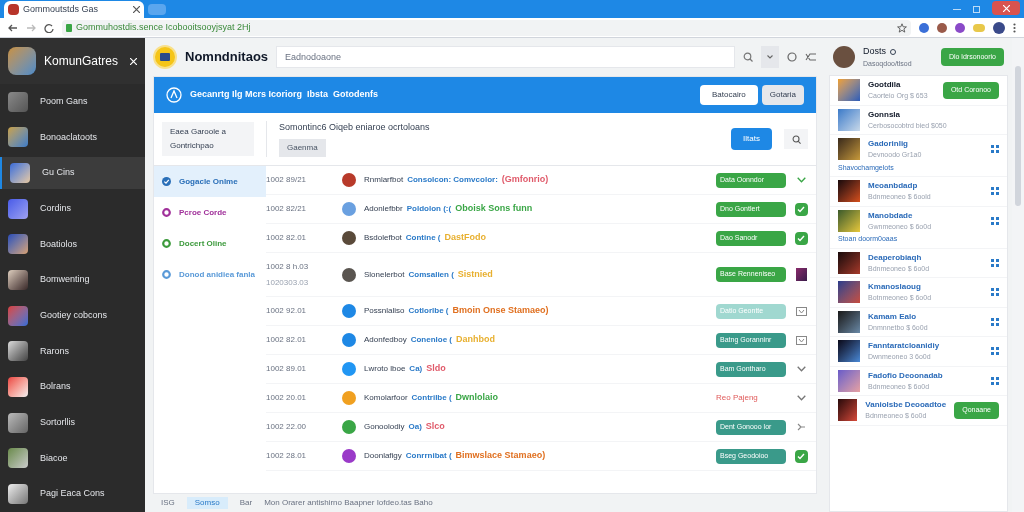 The height and width of the screenshot is (512, 1024). Describe the element at coordinates (751, 139) in the screenshot. I see `apply-button: Iltats` at that location.